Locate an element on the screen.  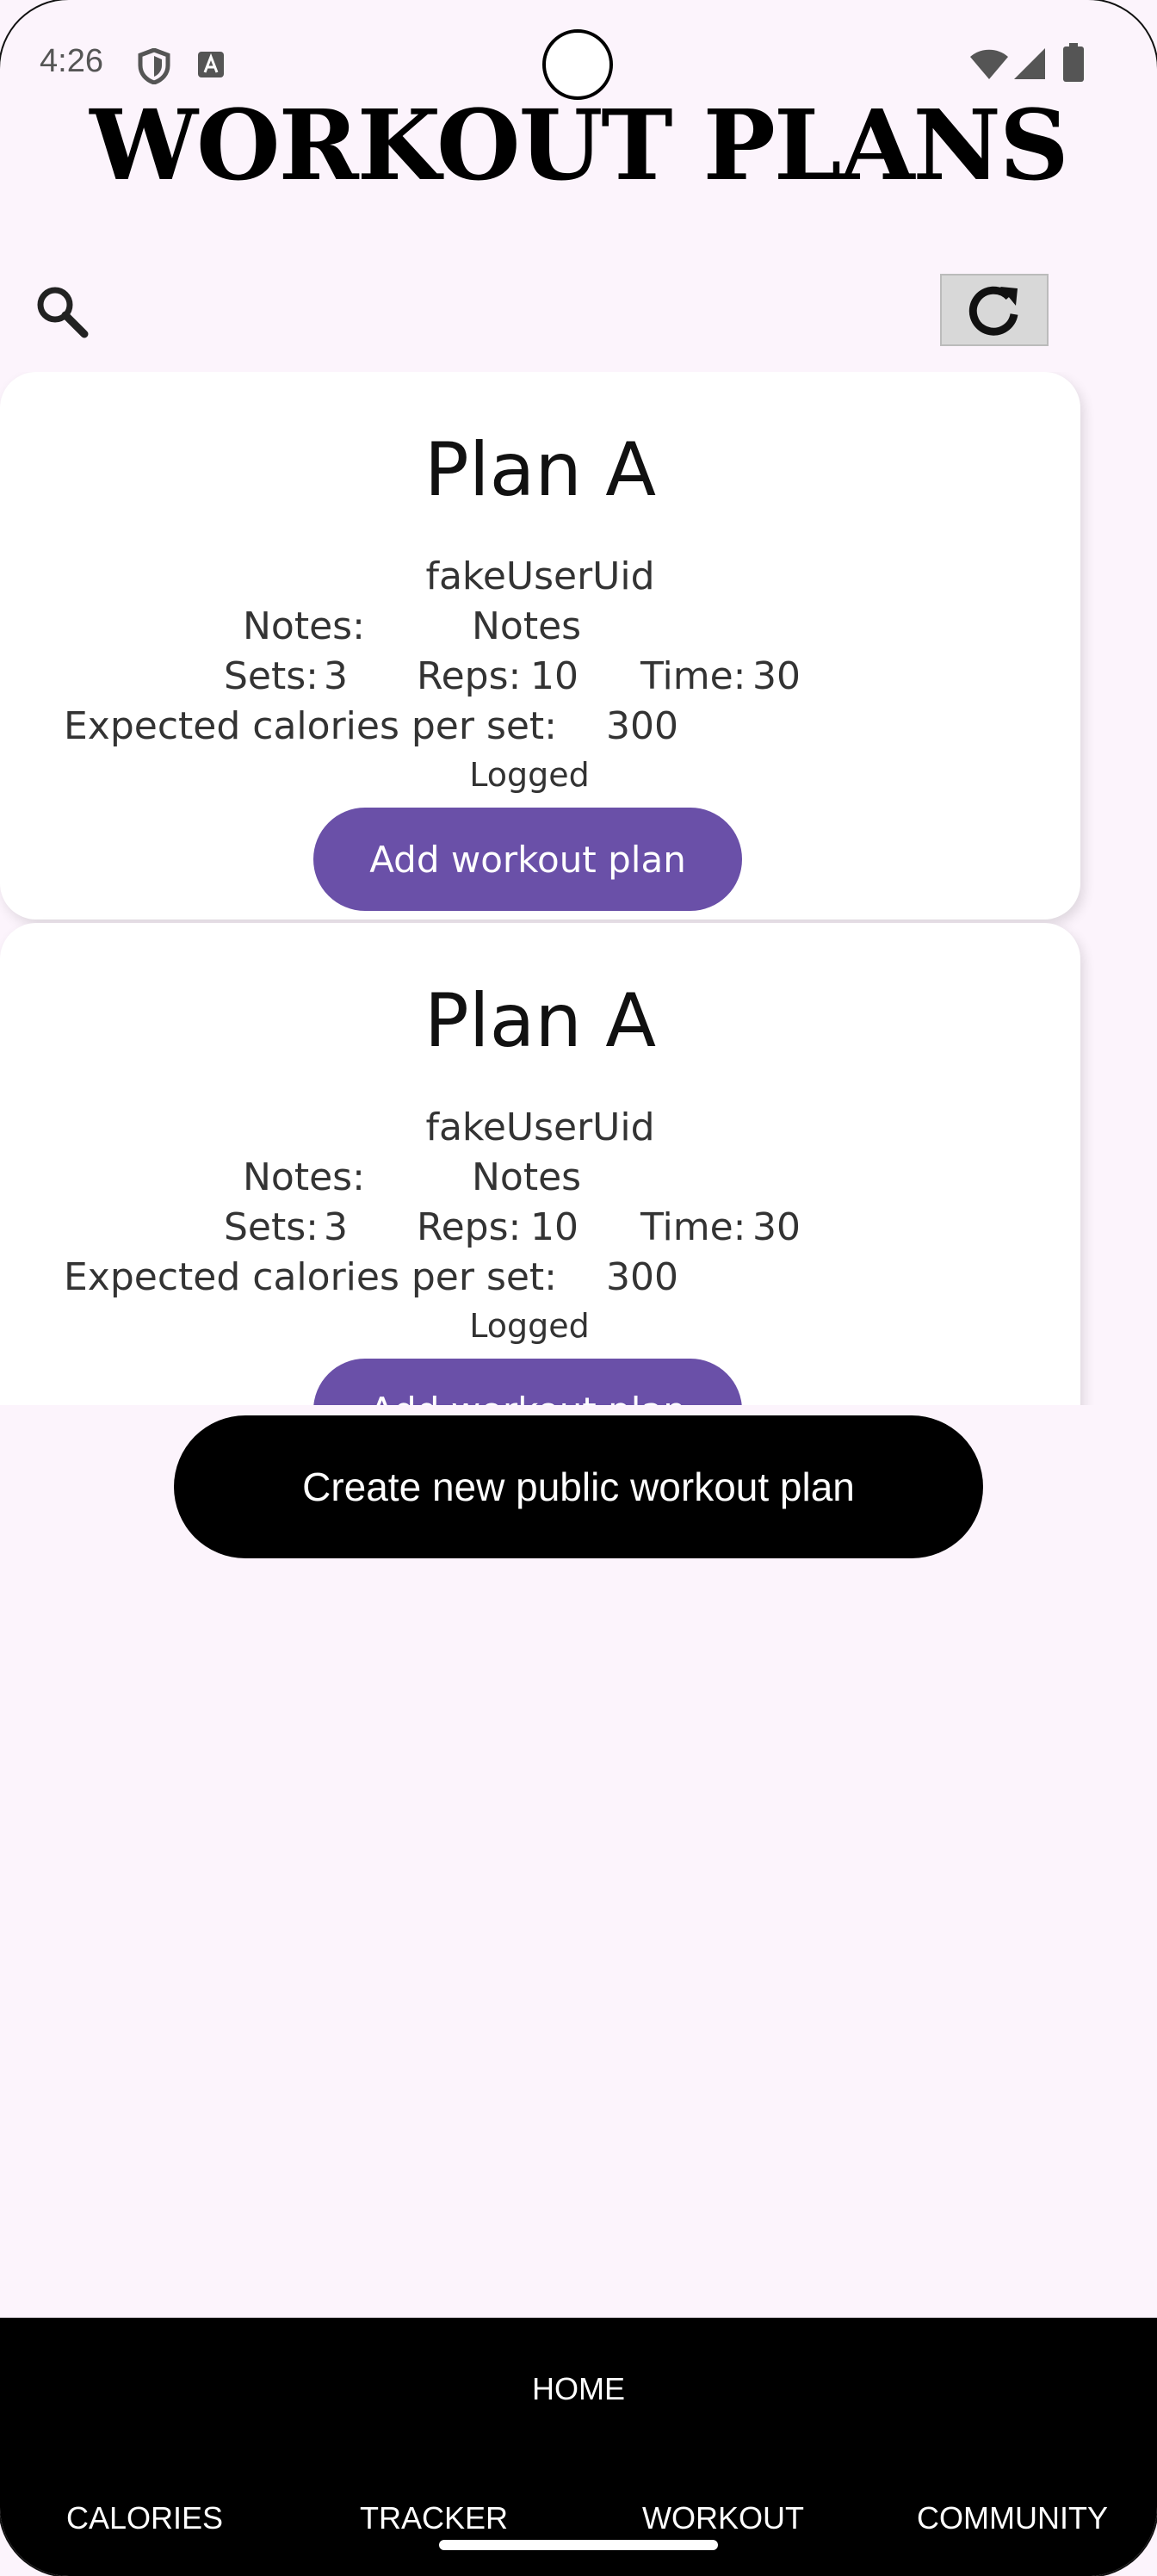
refresh-icon is located at coordinates (993, 311).